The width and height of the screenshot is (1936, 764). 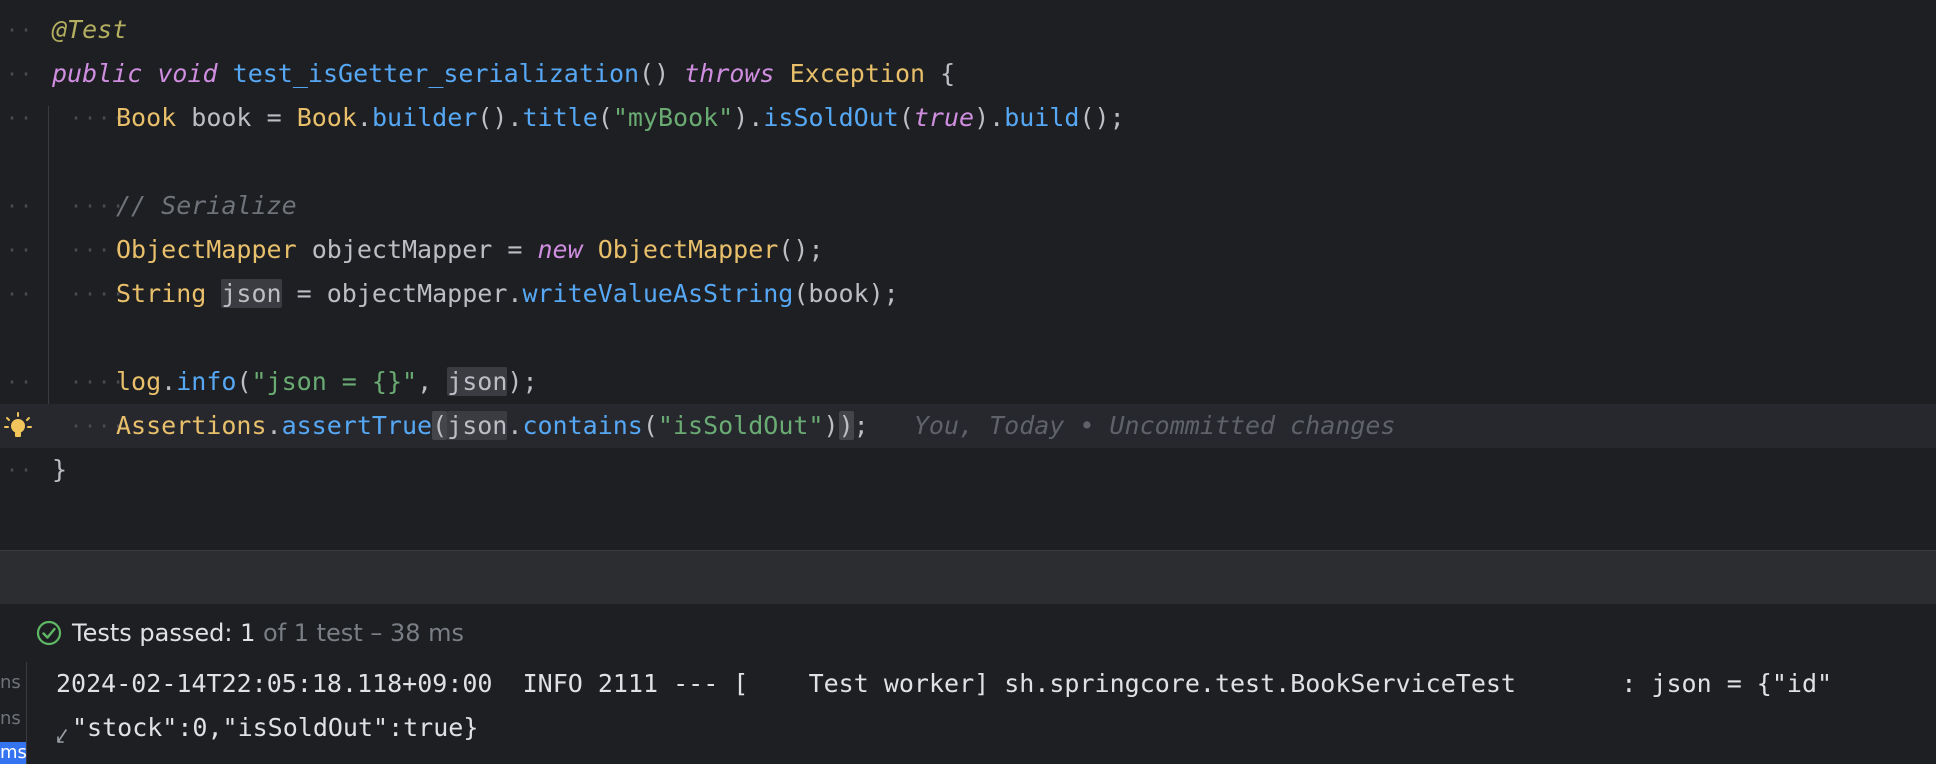 What do you see at coordinates (432, 381) in the screenshot?
I see `comma: ,` at bounding box center [432, 381].